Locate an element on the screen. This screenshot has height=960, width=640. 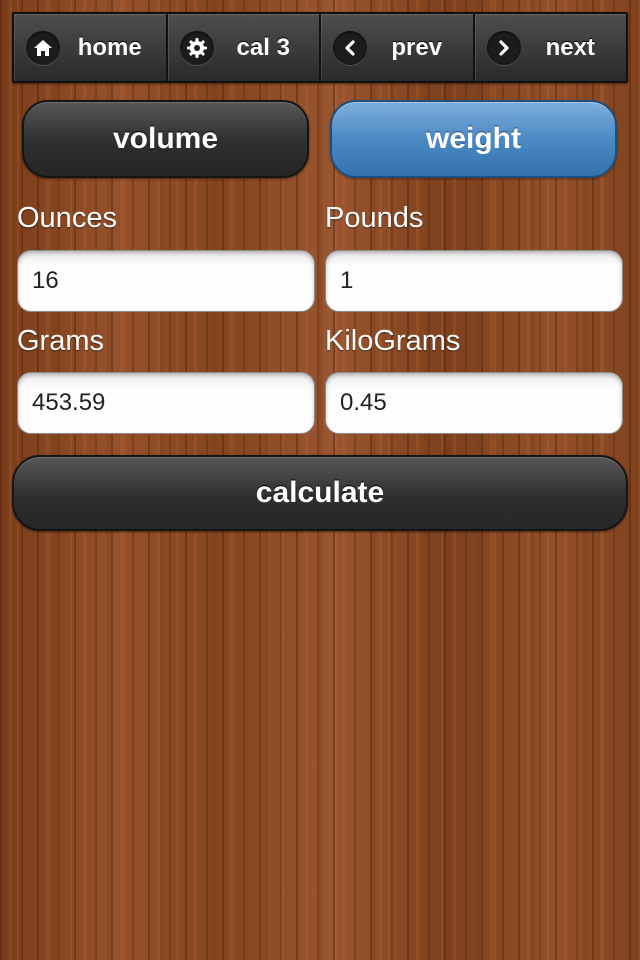
volume-button: volume is located at coordinates (165, 139).